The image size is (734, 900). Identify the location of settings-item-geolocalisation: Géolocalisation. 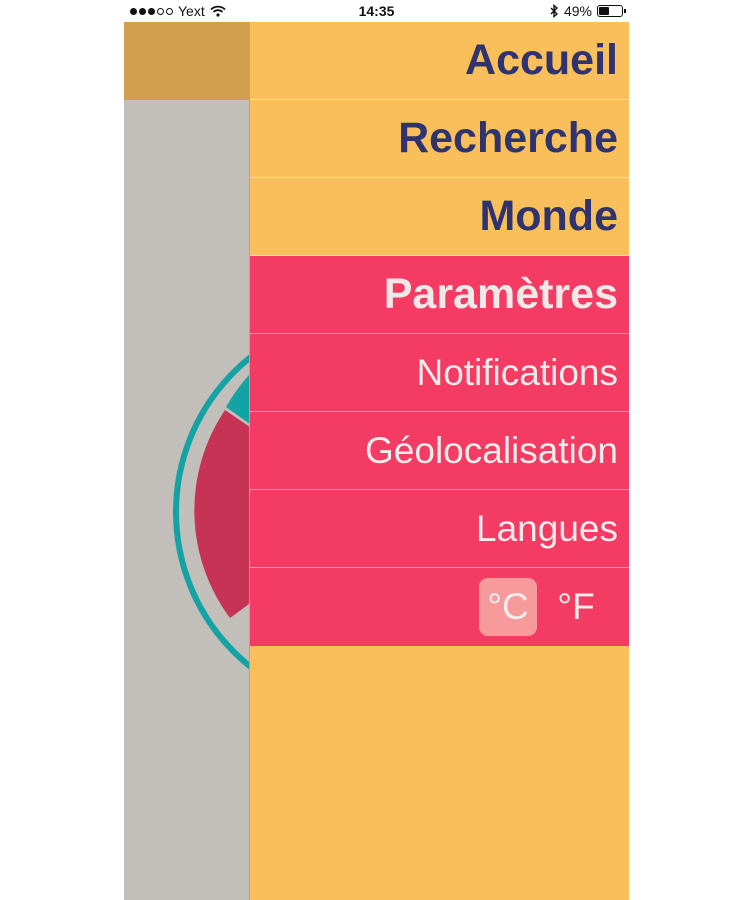
(439, 451).